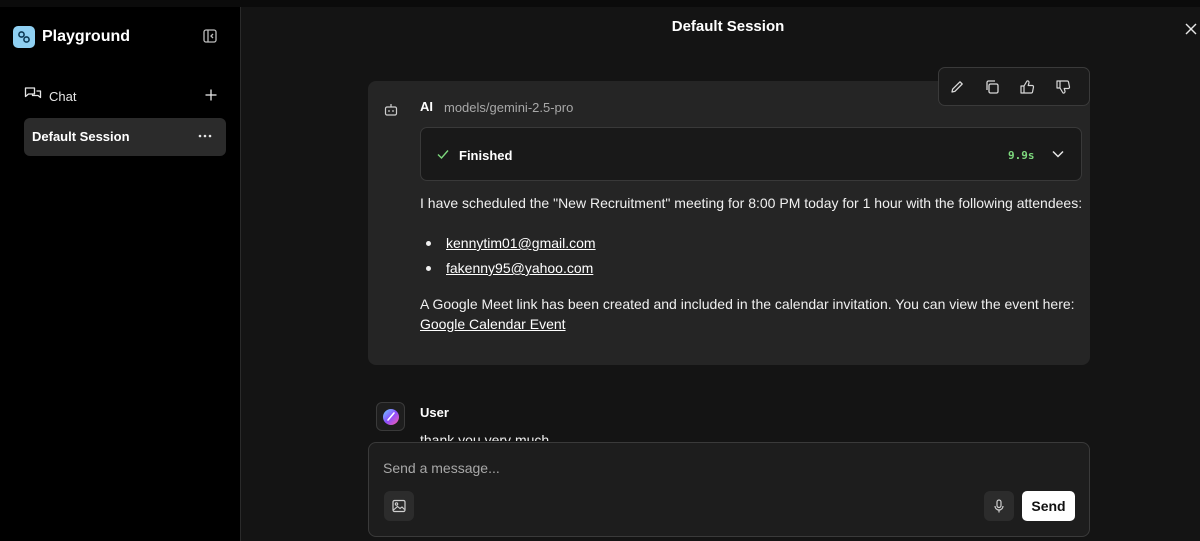  Describe the element at coordinates (81, 136) in the screenshot. I see `session-label: Default Session` at that location.